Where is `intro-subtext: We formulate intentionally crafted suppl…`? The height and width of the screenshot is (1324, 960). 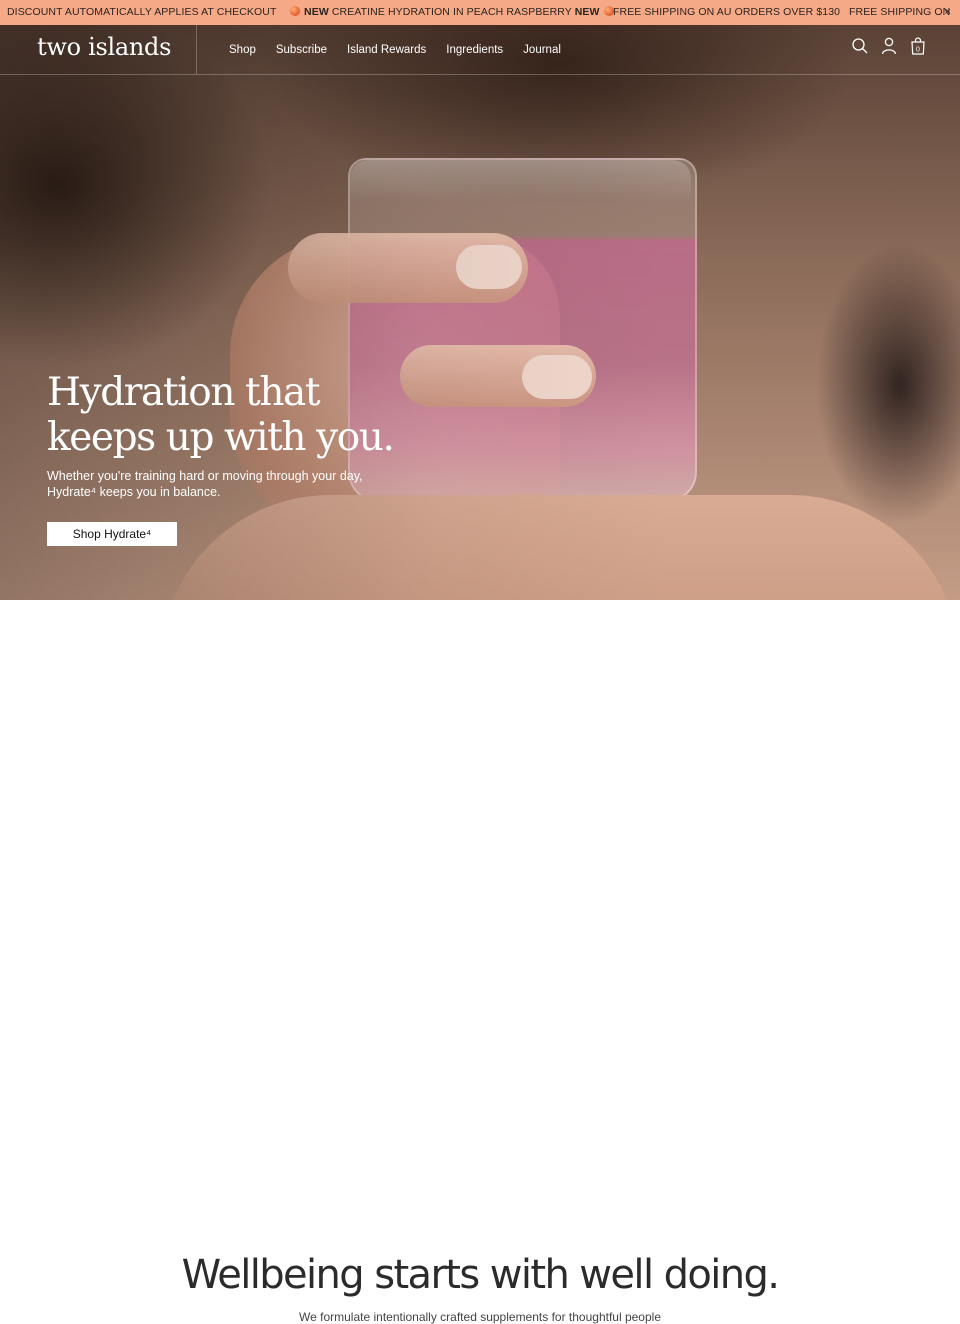
intro-subtext: We formulate intentionally crafted suppl… is located at coordinates (480, 1317).